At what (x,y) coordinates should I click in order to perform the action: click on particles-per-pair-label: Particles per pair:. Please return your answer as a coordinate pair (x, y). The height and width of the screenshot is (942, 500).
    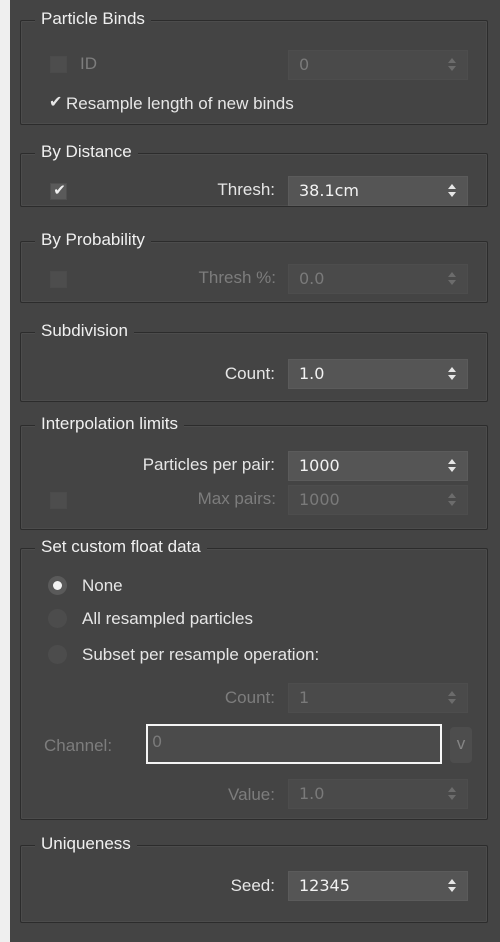
    Looking at the image, I should click on (208, 464).